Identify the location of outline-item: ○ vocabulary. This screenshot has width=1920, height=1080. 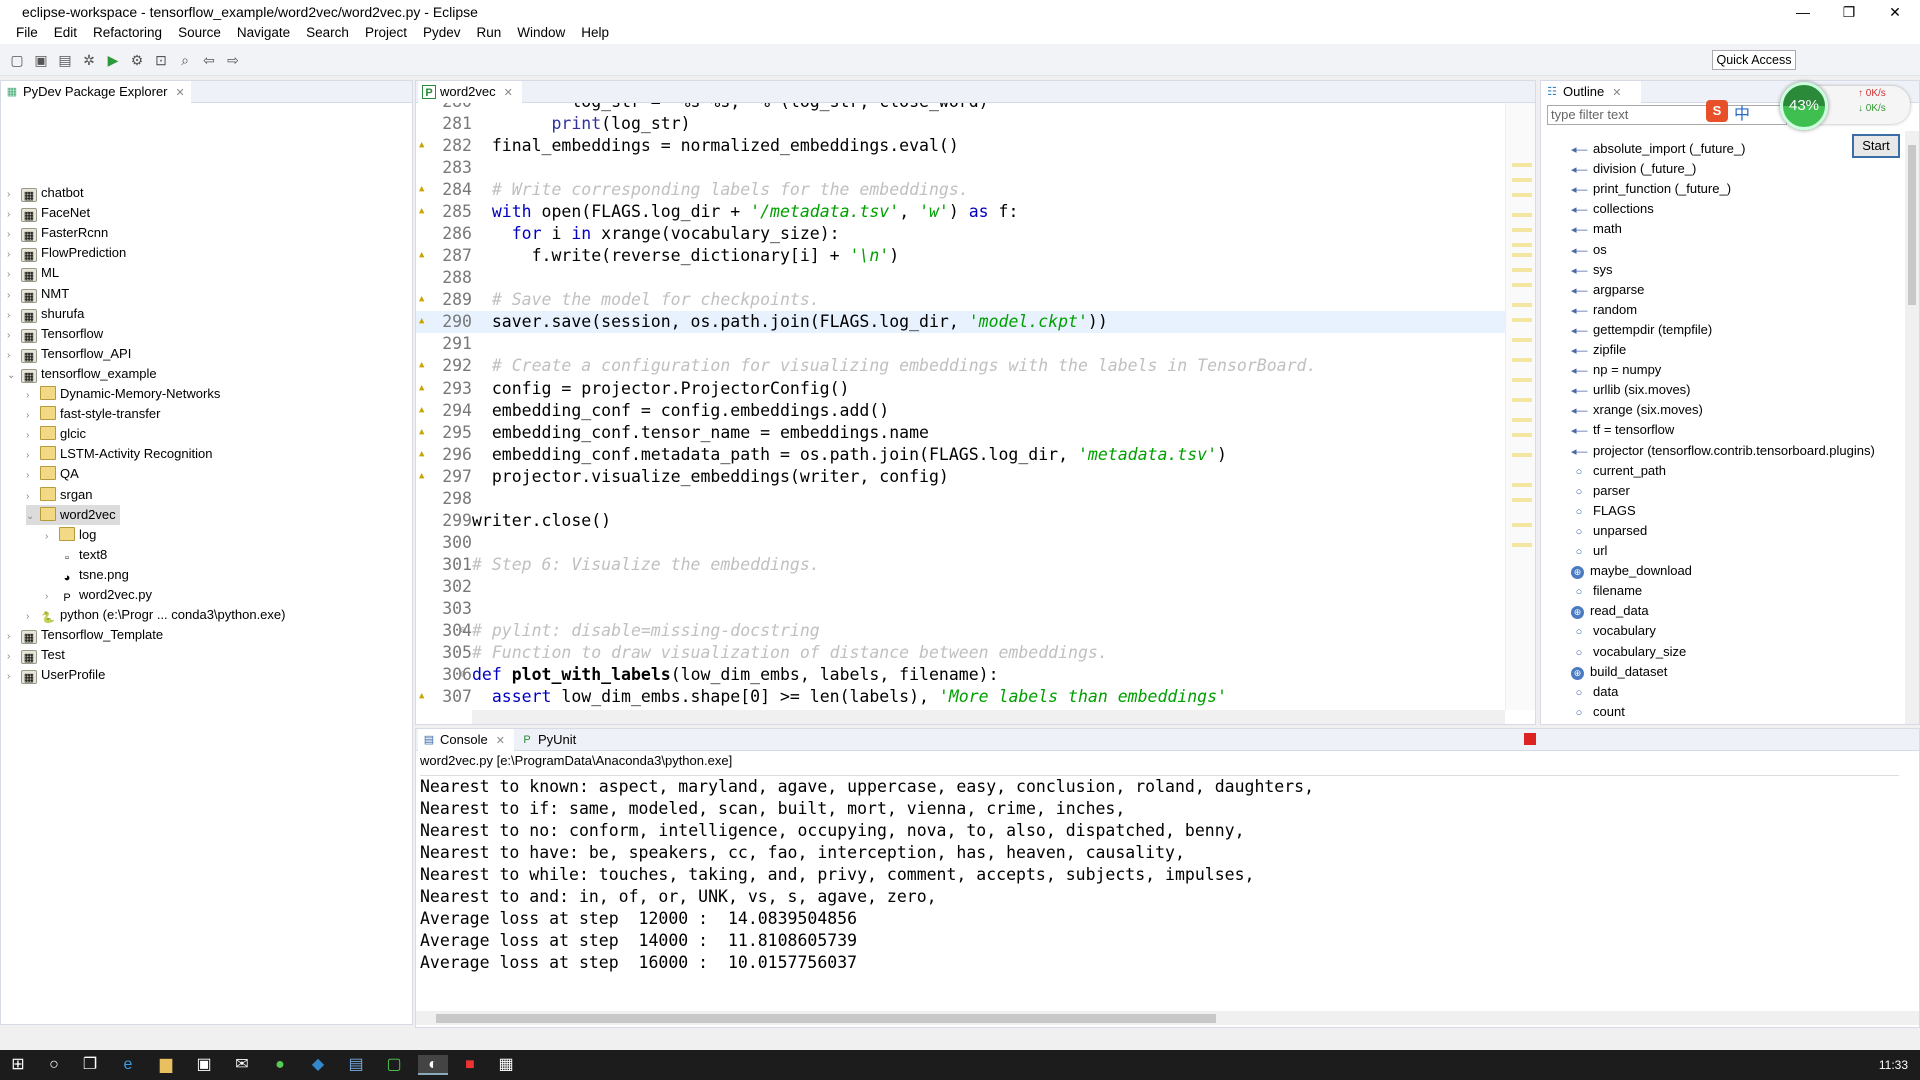
(1613, 631).